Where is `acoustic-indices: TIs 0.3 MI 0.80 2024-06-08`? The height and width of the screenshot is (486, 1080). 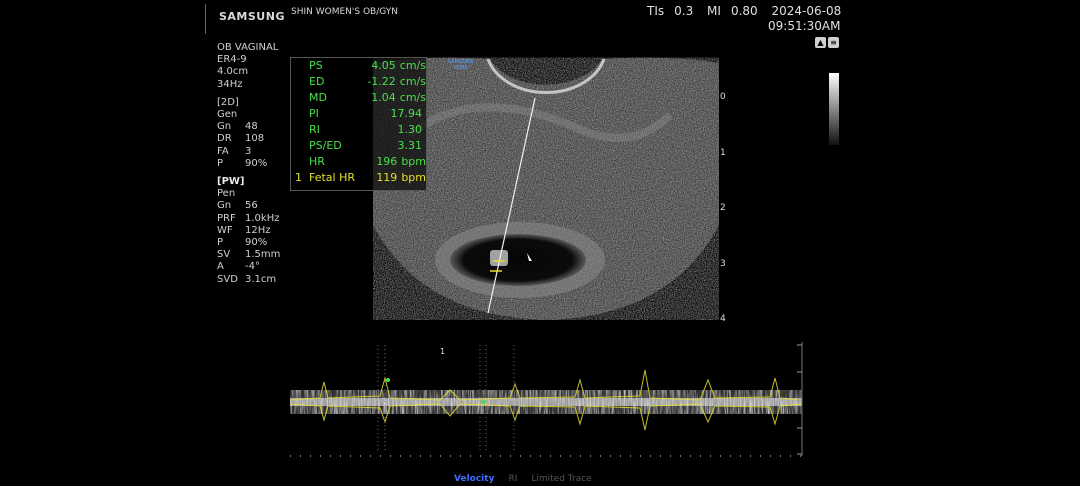
acoustic-indices: TIs 0.3 MI 0.80 2024-06-08 is located at coordinates (749, 11).